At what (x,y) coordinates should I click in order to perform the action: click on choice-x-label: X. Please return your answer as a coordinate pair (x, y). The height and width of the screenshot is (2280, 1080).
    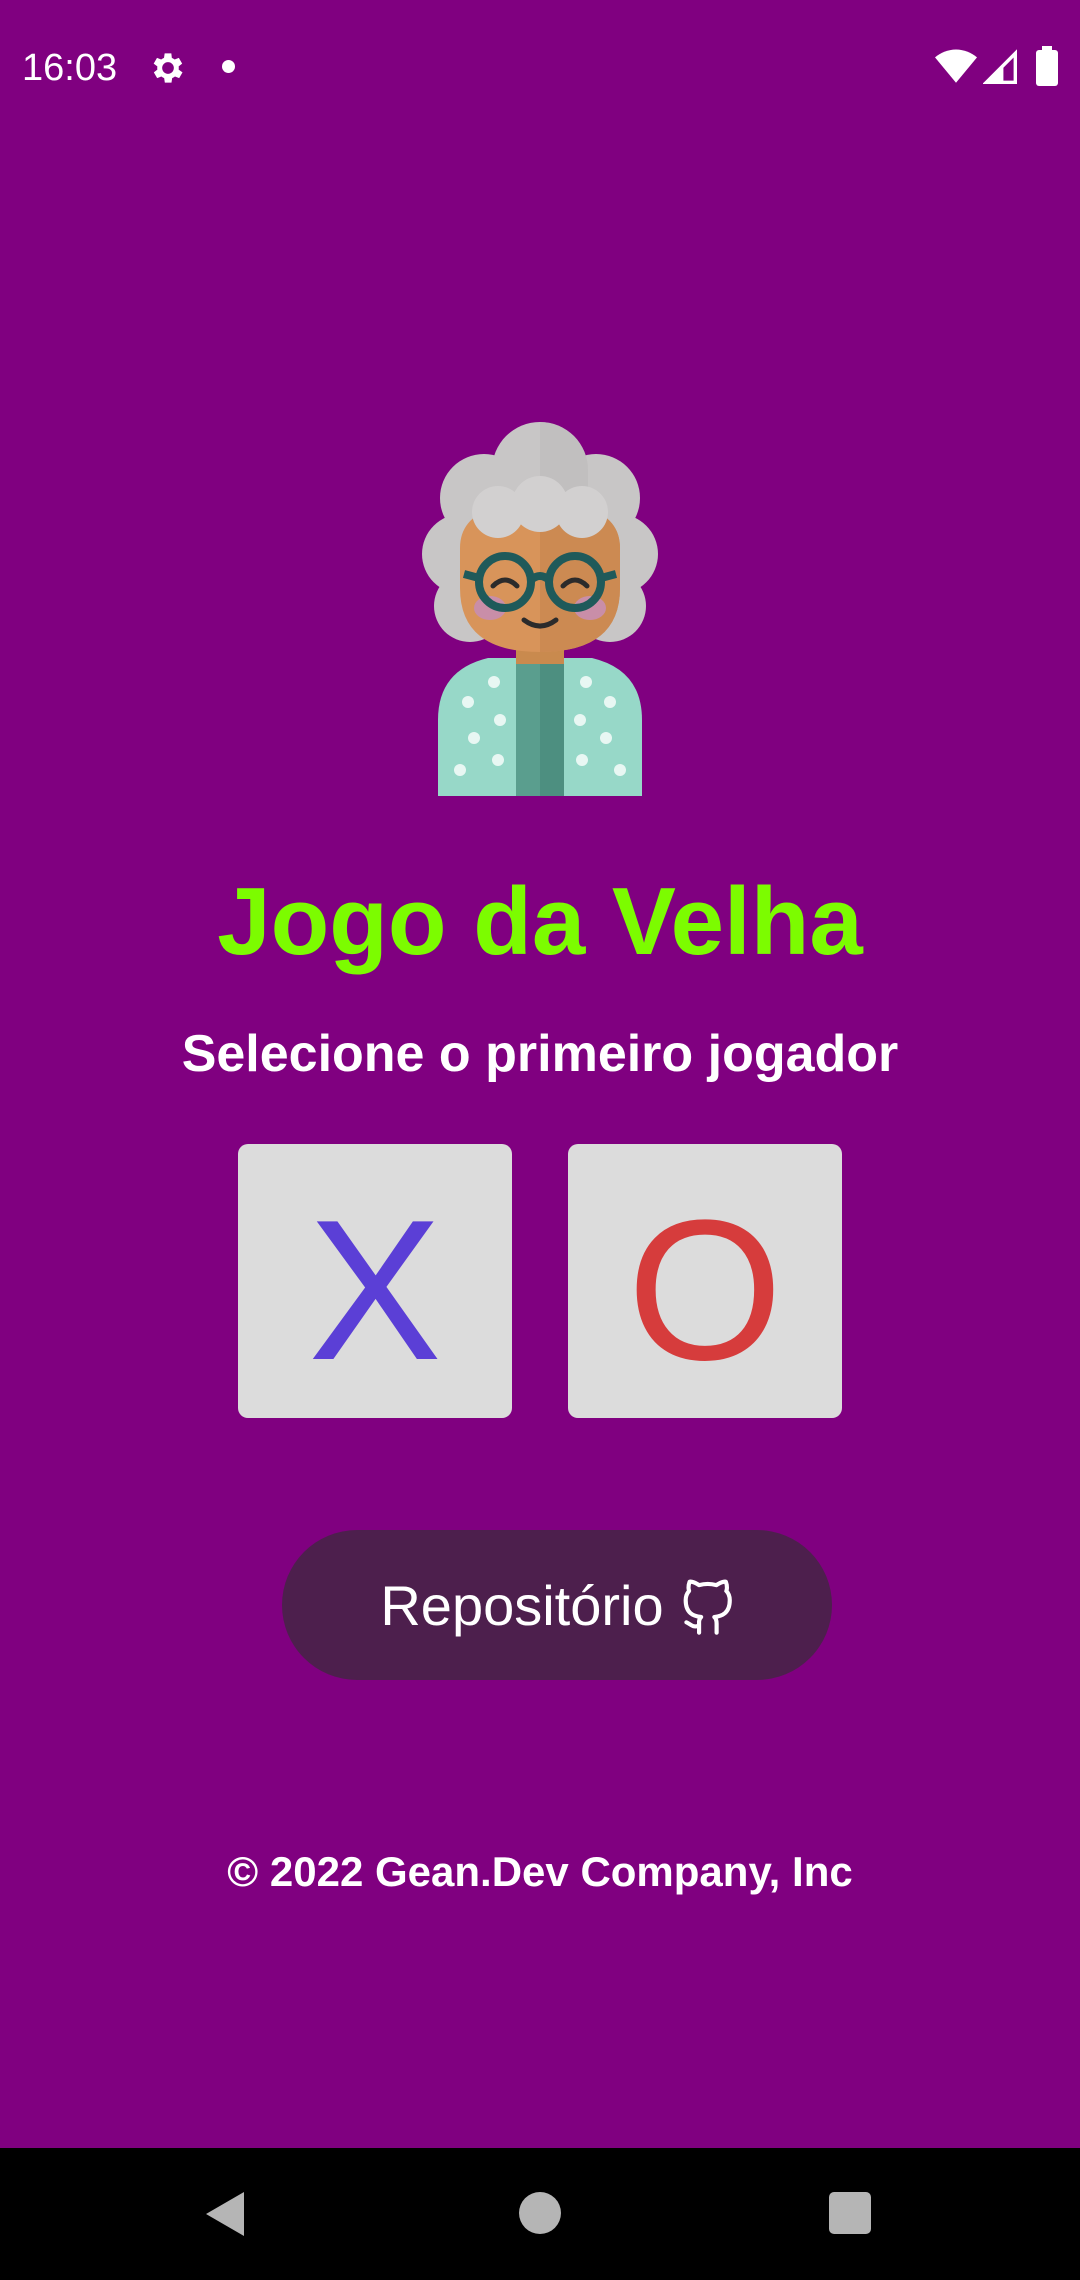
    Looking at the image, I should click on (375, 1290).